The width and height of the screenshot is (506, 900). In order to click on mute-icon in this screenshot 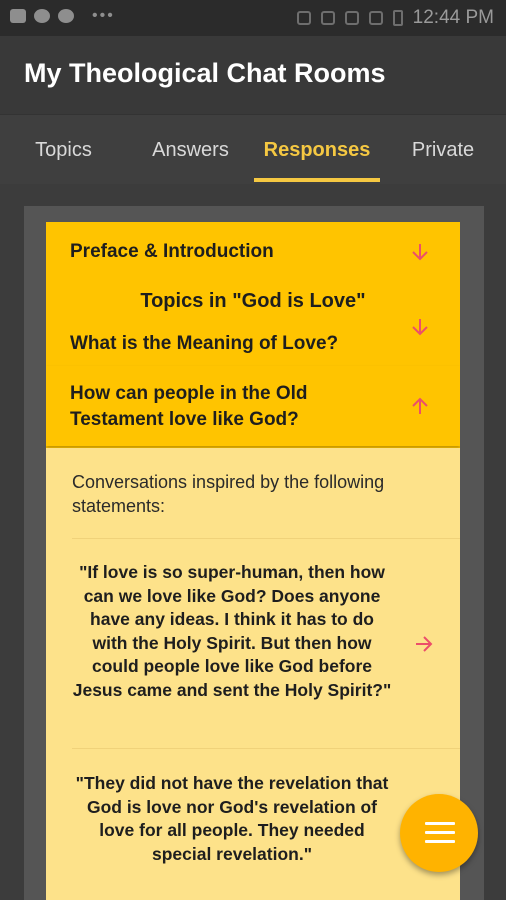, I will do `click(327, 18)`.